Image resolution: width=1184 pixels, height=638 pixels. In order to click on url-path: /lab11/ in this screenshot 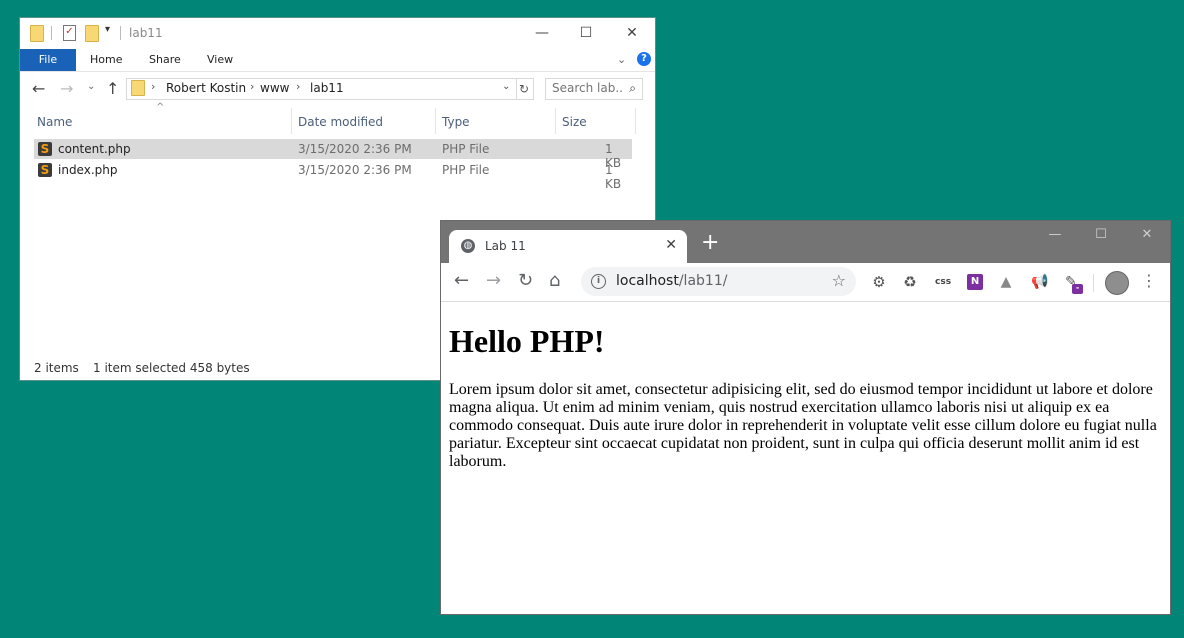, I will do `click(703, 281)`.